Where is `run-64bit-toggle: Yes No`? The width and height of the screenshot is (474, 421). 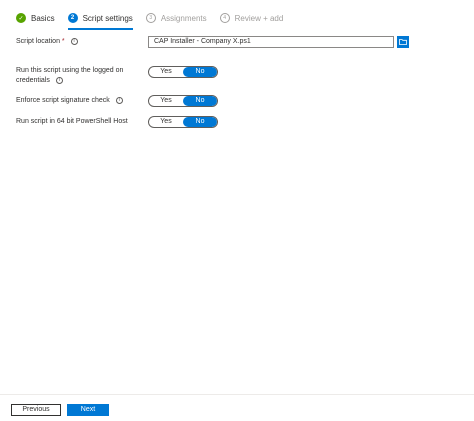 run-64bit-toggle: Yes No is located at coordinates (183, 122).